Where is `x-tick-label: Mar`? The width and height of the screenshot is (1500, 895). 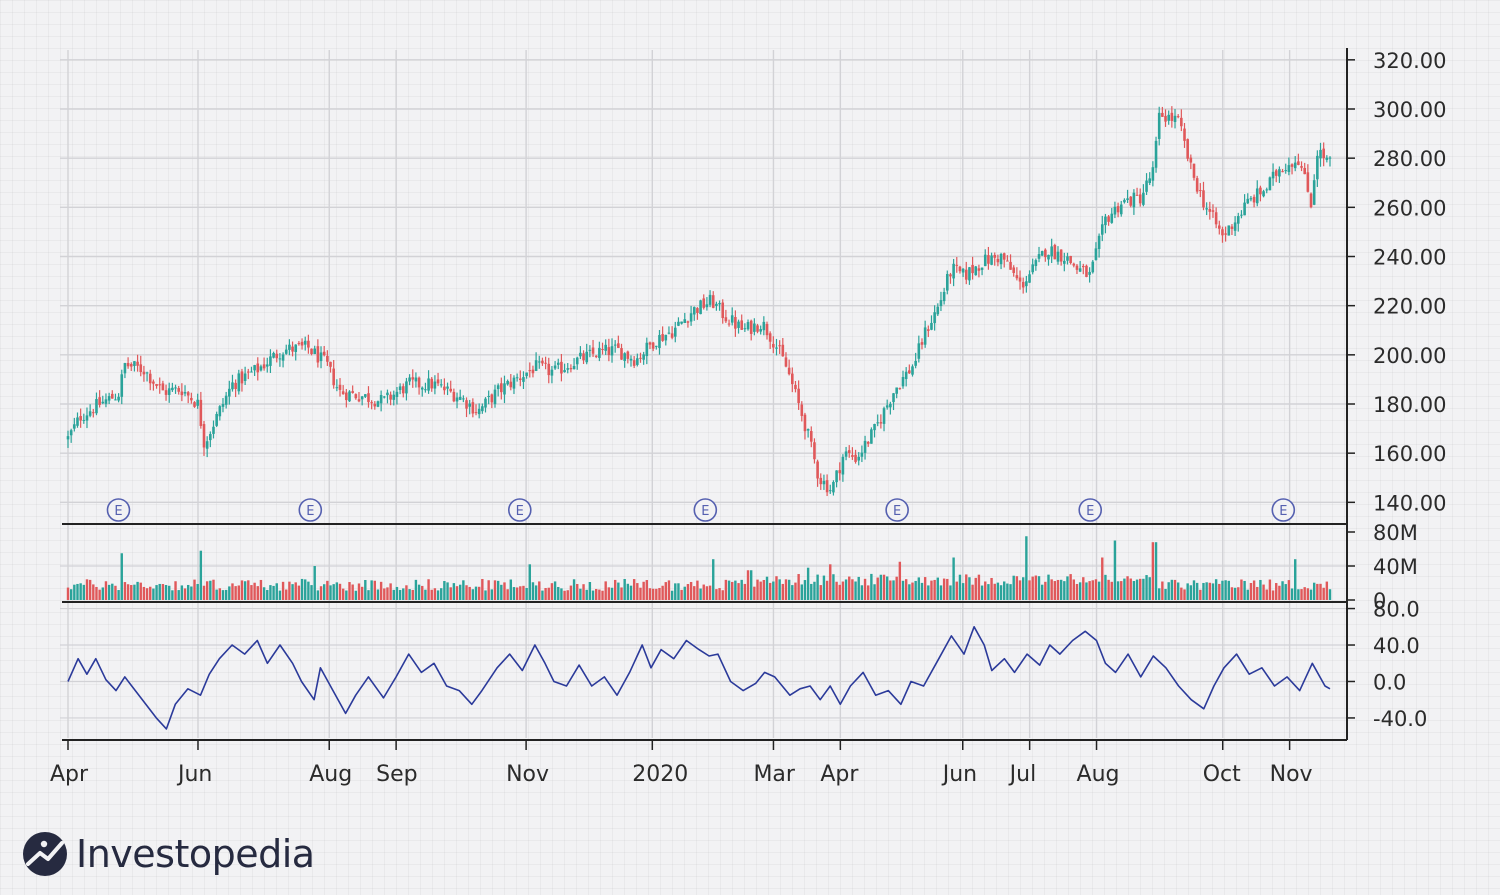 x-tick-label: Mar is located at coordinates (774, 774).